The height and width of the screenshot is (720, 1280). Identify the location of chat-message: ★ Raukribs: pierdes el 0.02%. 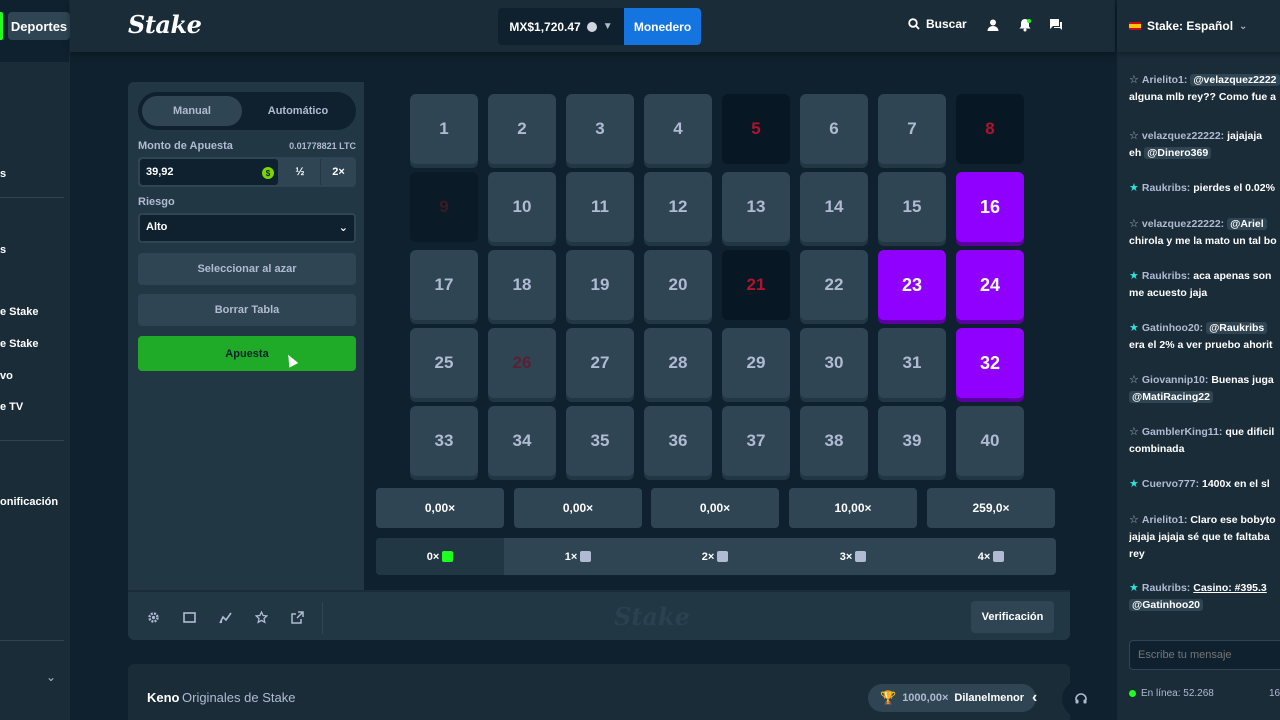
(1204, 188).